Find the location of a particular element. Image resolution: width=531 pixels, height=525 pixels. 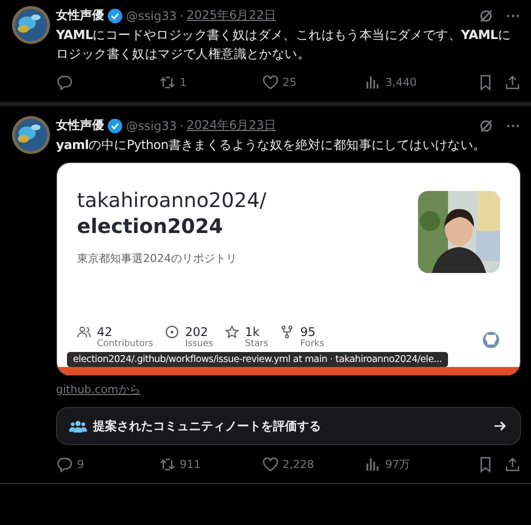

fork-icon is located at coordinates (287, 332).